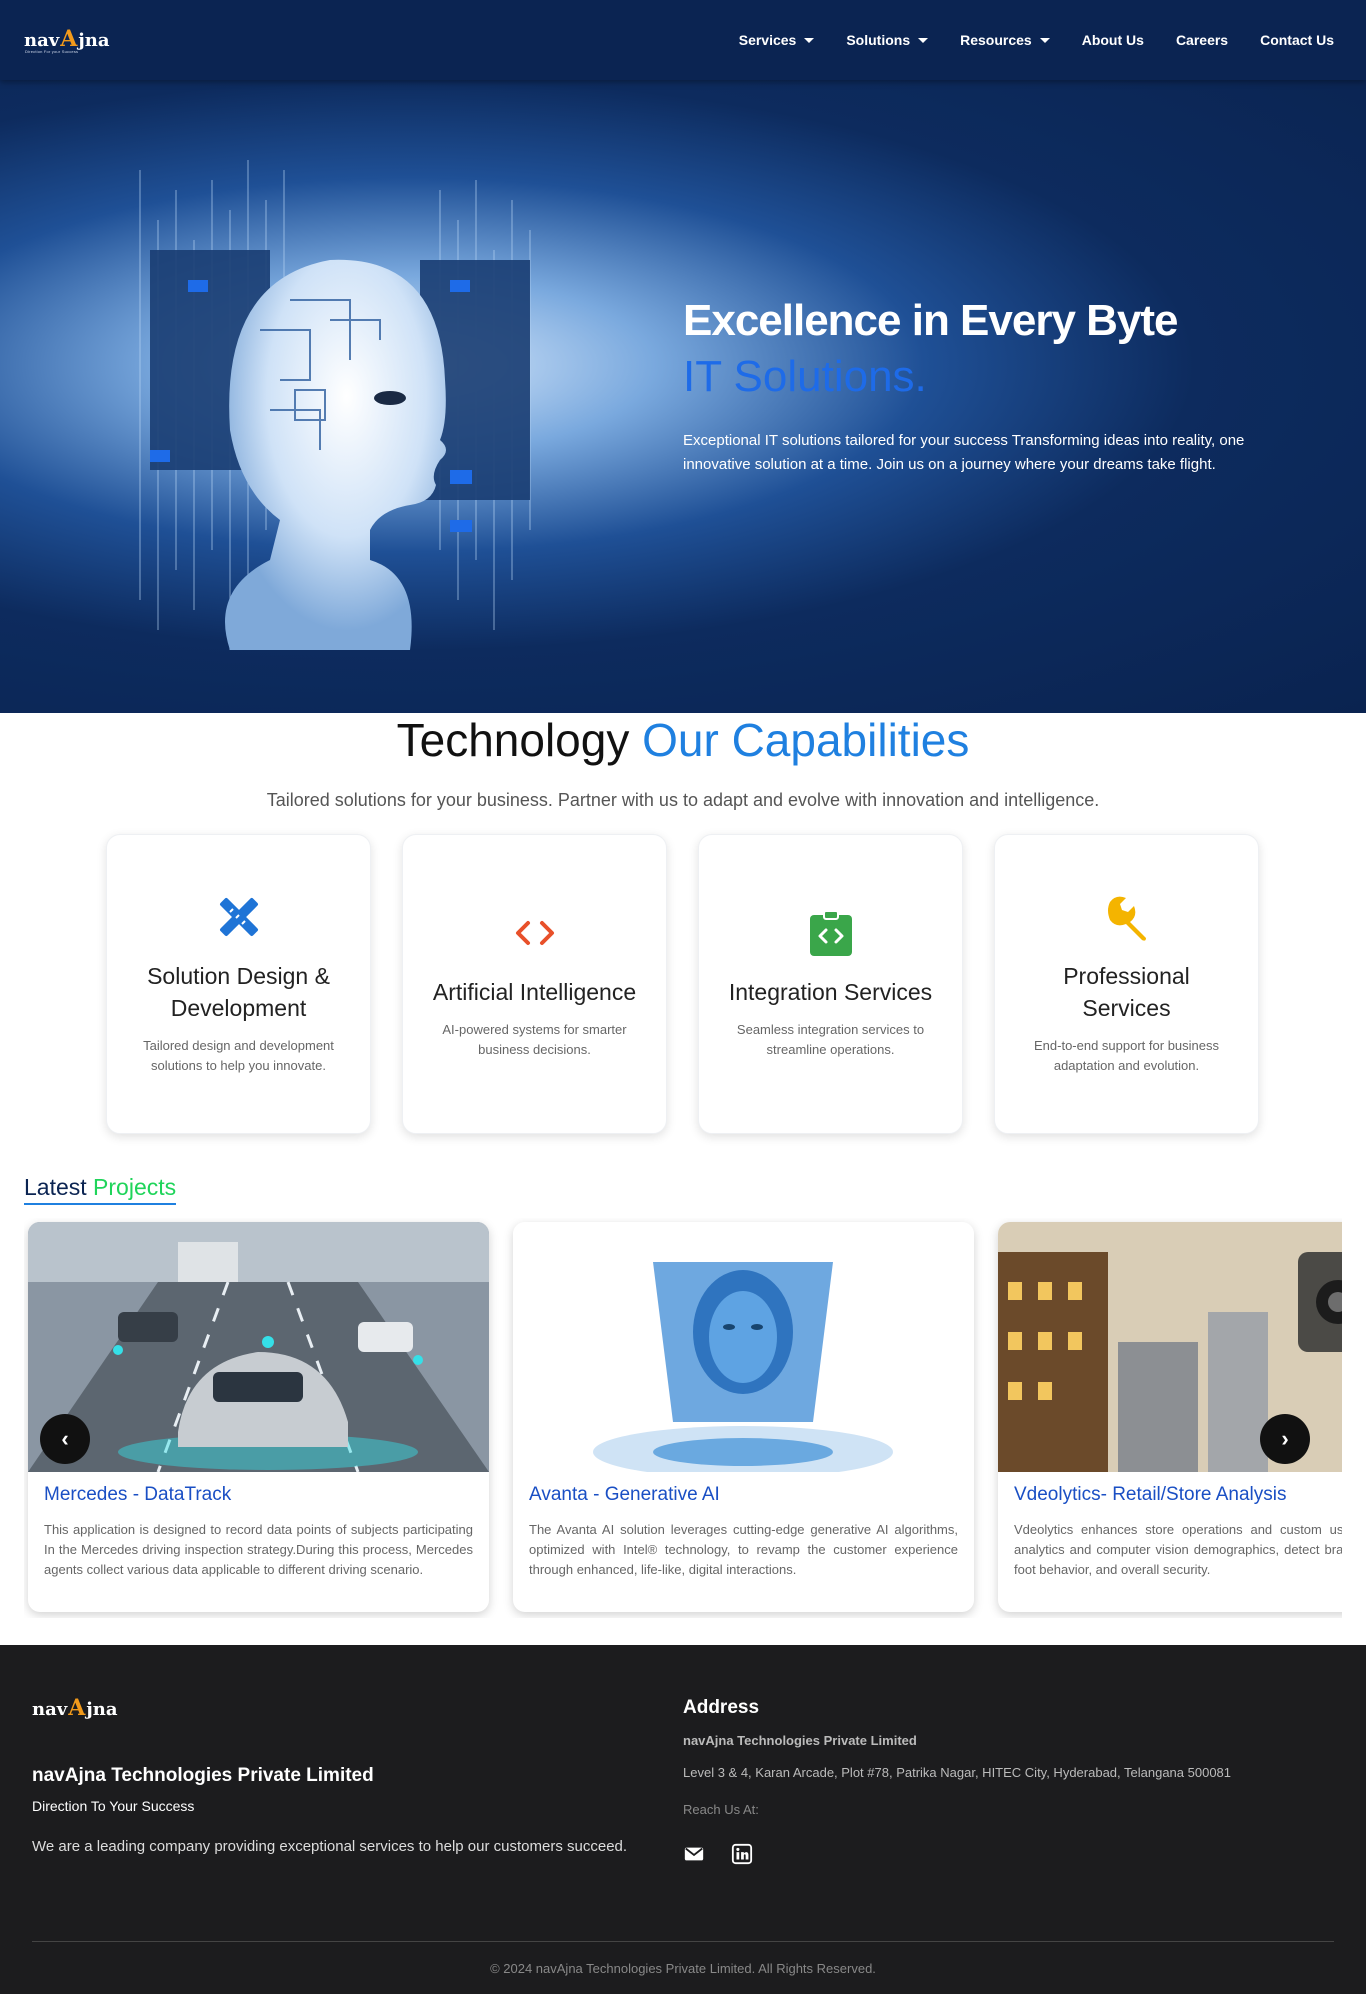 Image resolution: width=1366 pixels, height=1994 pixels. Describe the element at coordinates (1170, 1489) in the screenshot. I see `project-card-title: Vdeolytics- Retail/Store Analysis` at that location.